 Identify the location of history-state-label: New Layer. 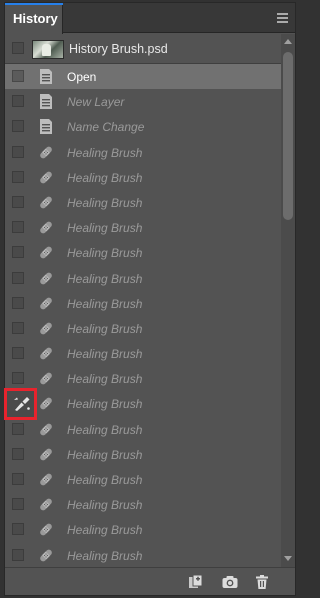
(96, 102).